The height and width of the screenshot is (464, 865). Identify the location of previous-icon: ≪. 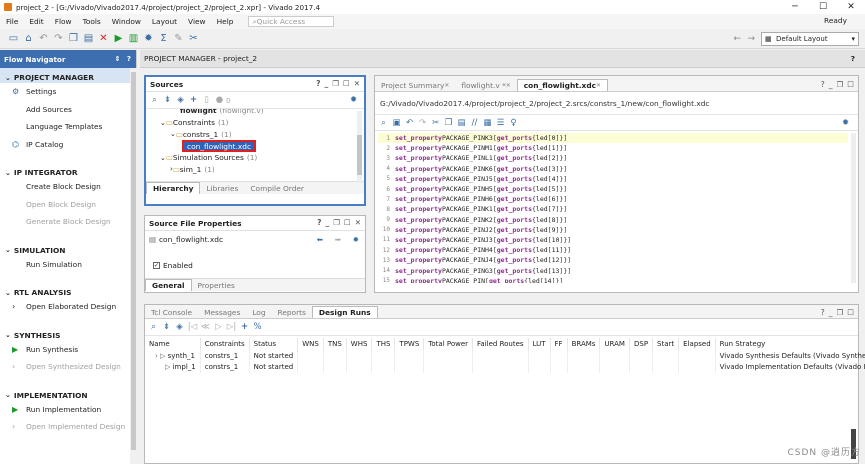
(205, 327).